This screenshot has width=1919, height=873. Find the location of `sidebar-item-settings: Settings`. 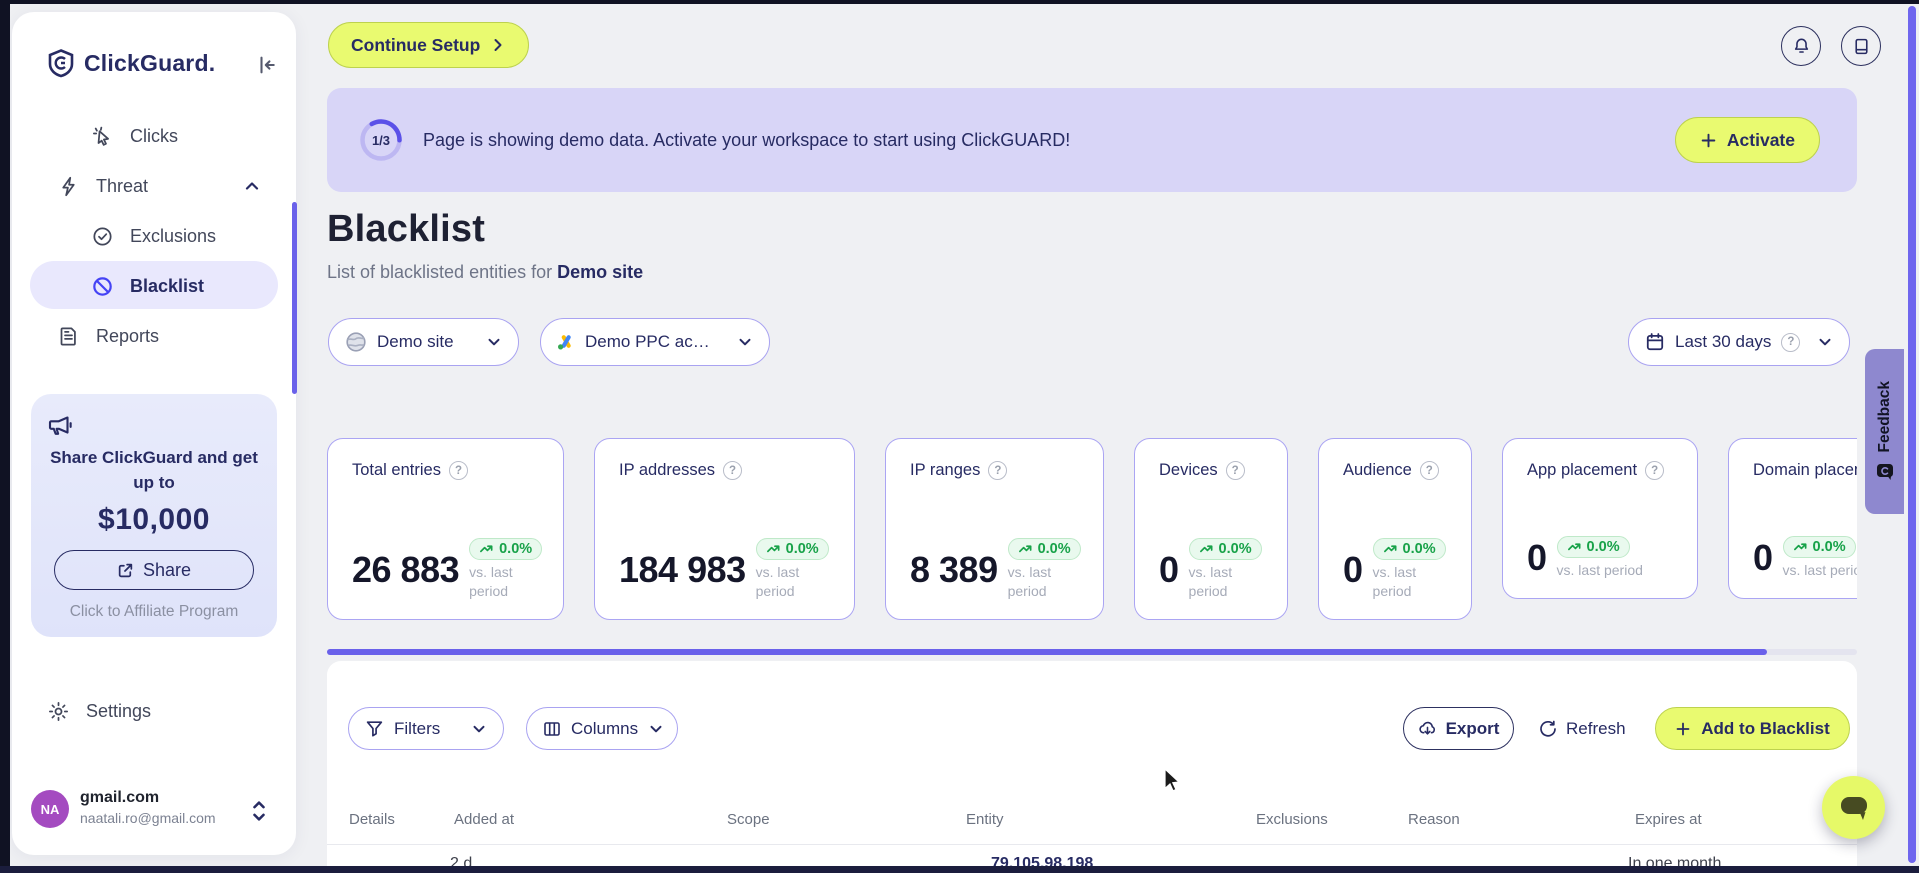

sidebar-item-settings: Settings is located at coordinates (154, 712).